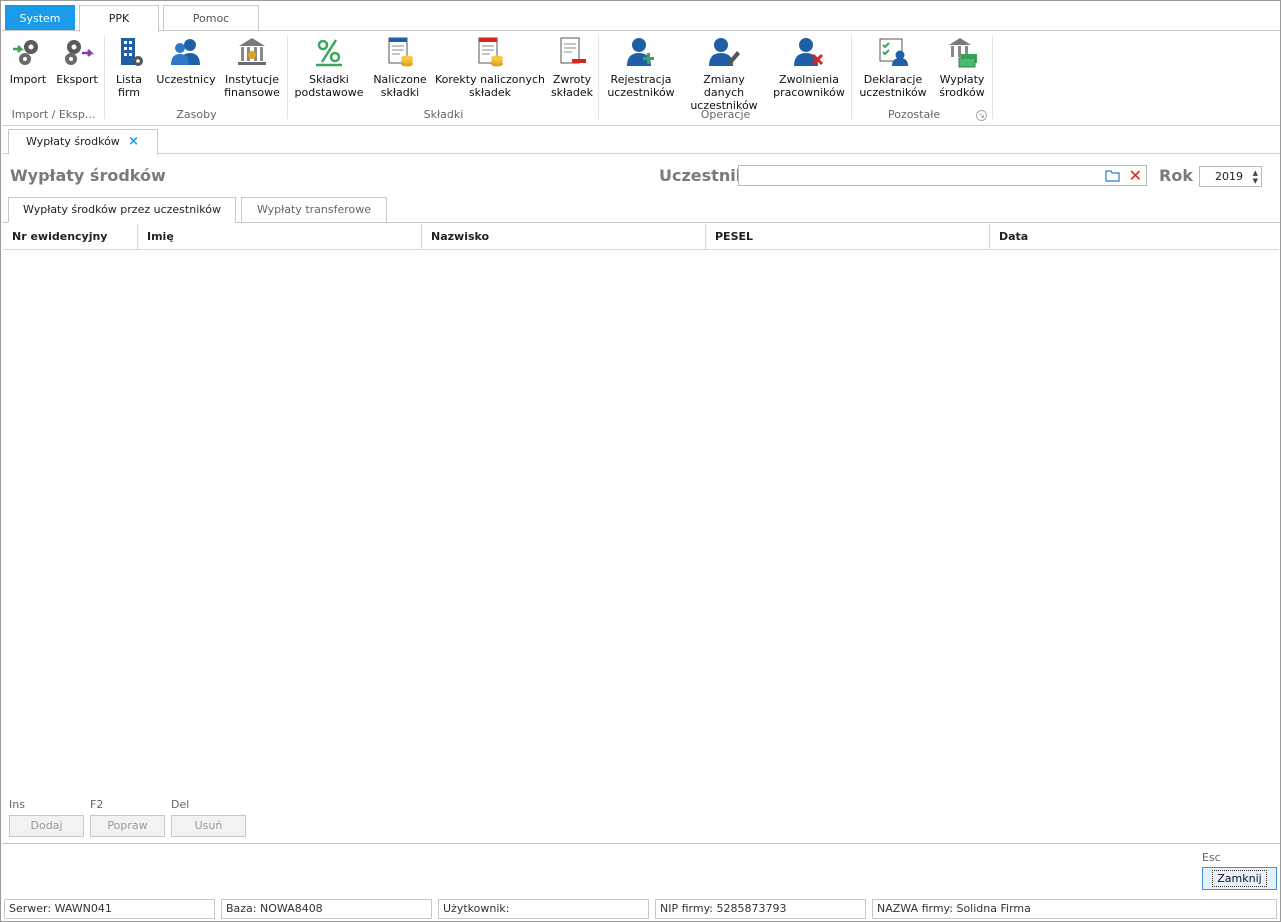 This screenshot has width=1281, height=922. I want to click on close-tab-icon: ×, so click(133, 142).